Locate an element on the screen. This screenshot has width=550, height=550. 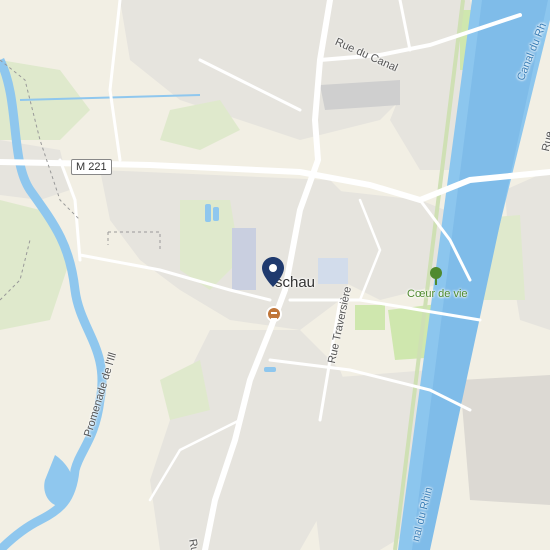
road-badge-m221: M 221 is located at coordinates (91, 167).